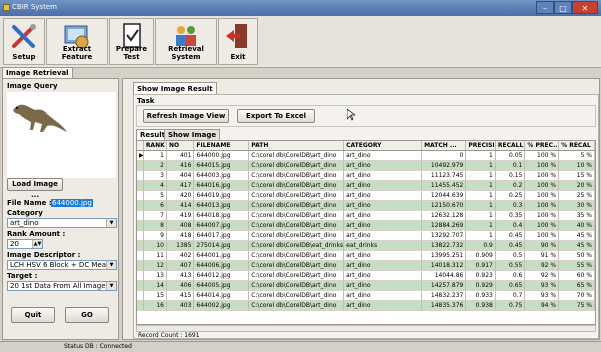 This screenshot has width=601, height=352. What do you see at coordinates (444, 235) in the screenshot?
I see `table-cell: 13292.707` at bounding box center [444, 235].